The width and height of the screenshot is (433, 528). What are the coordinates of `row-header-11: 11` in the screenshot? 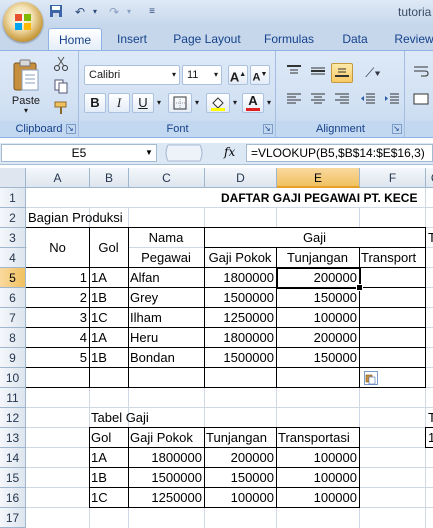 It's located at (13, 398).